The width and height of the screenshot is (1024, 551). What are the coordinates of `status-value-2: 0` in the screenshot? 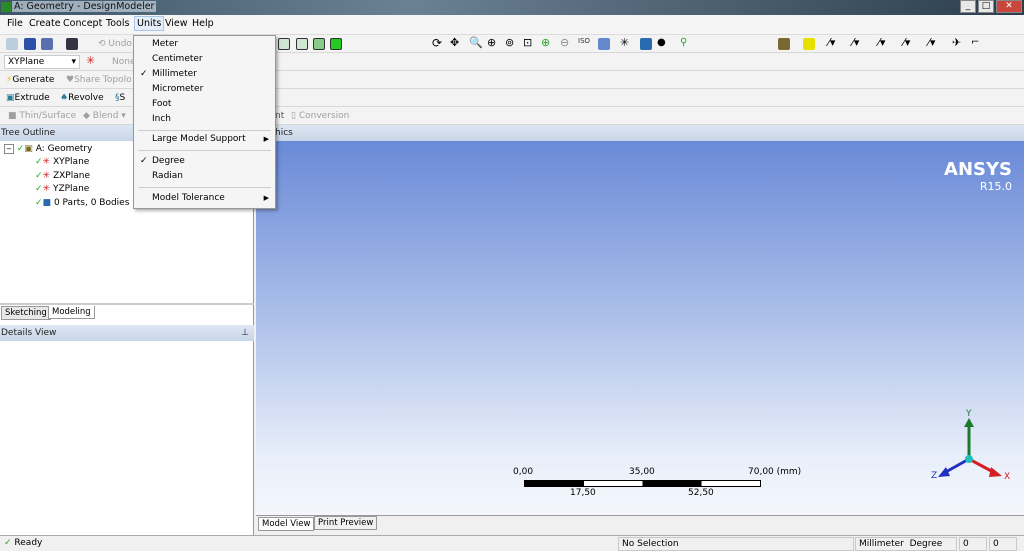 It's located at (1003, 544).